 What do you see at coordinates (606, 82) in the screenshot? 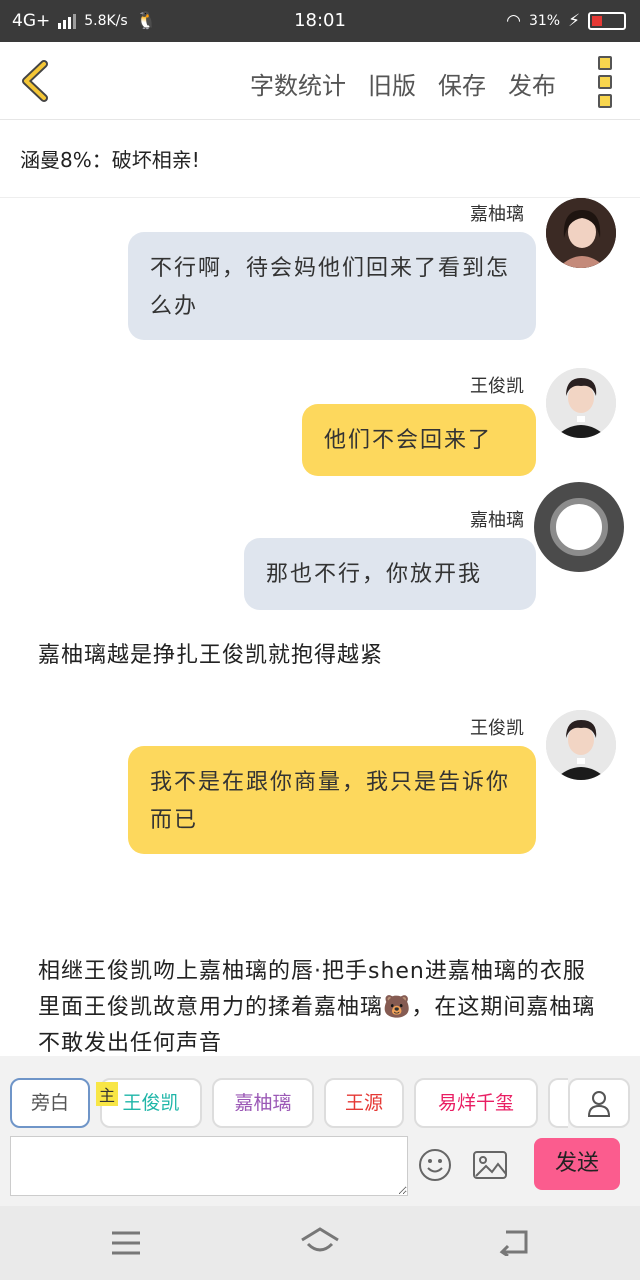
I see `more-options-icon` at bounding box center [606, 82].